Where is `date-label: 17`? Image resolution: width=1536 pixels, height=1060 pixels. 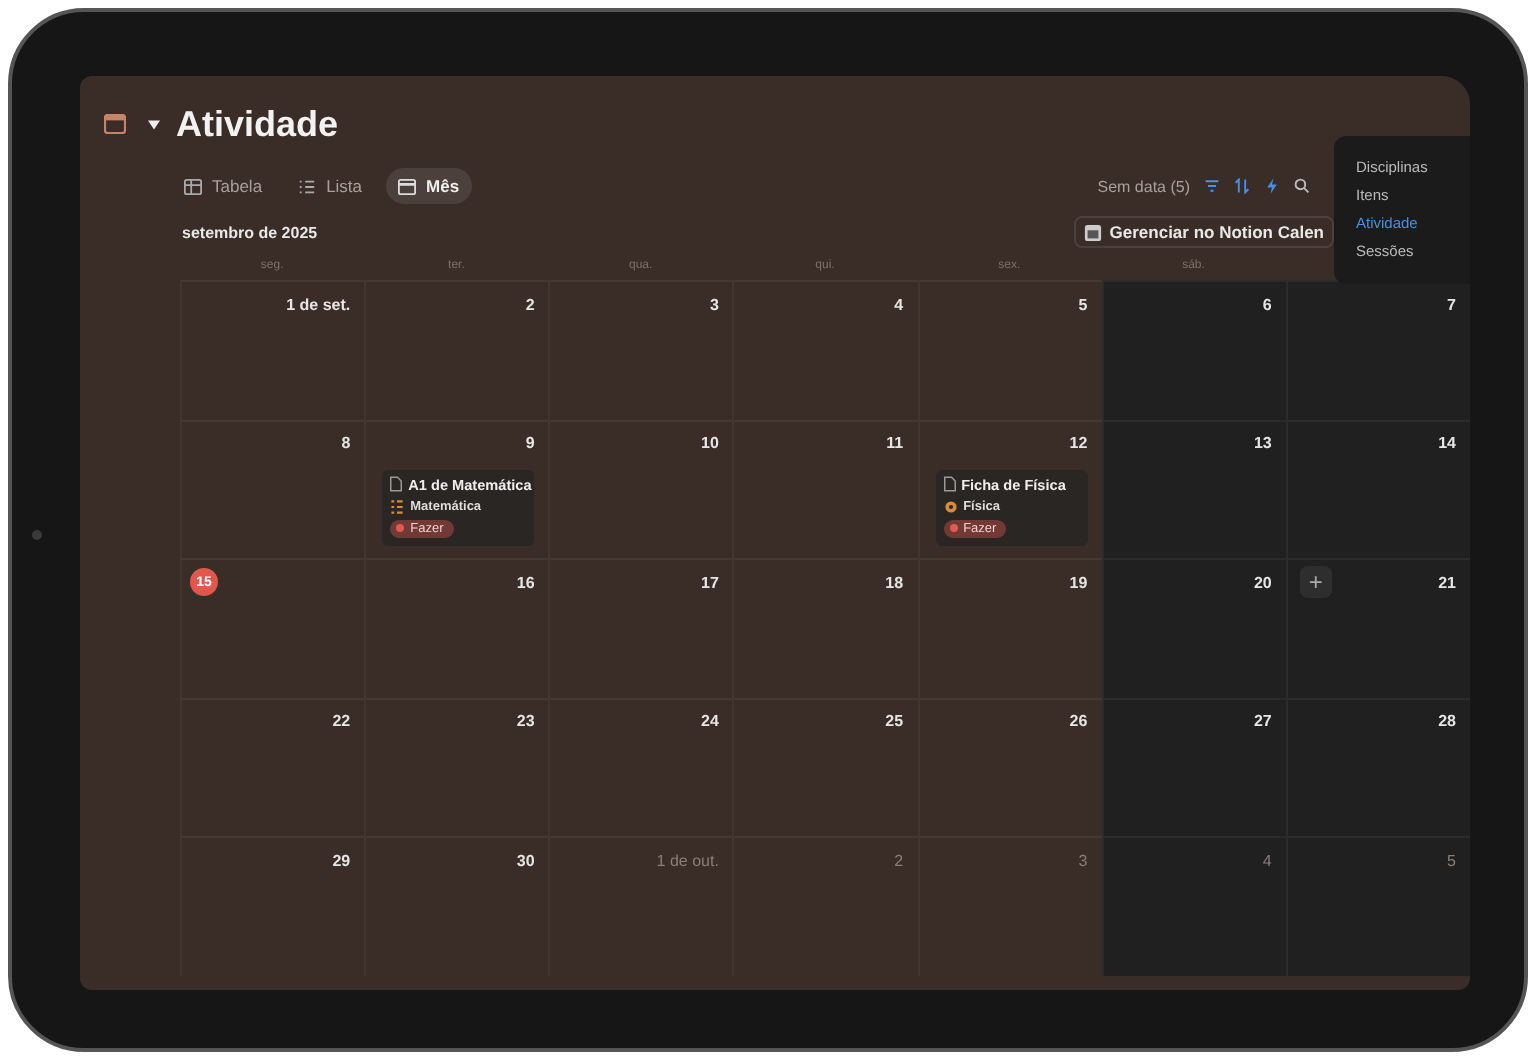
date-label: 17 is located at coordinates (710, 582).